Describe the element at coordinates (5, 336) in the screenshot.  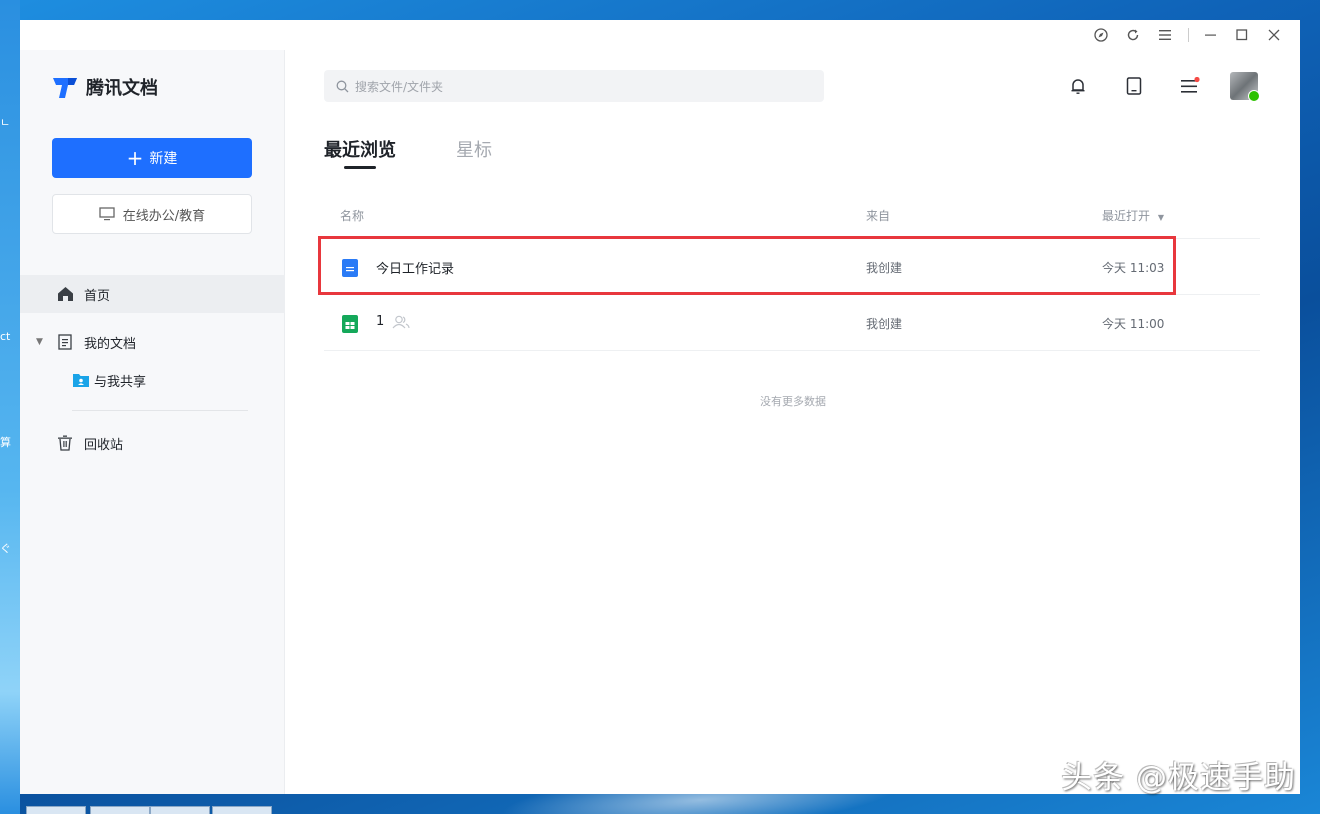
I see `desktop-glyph: ct` at that location.